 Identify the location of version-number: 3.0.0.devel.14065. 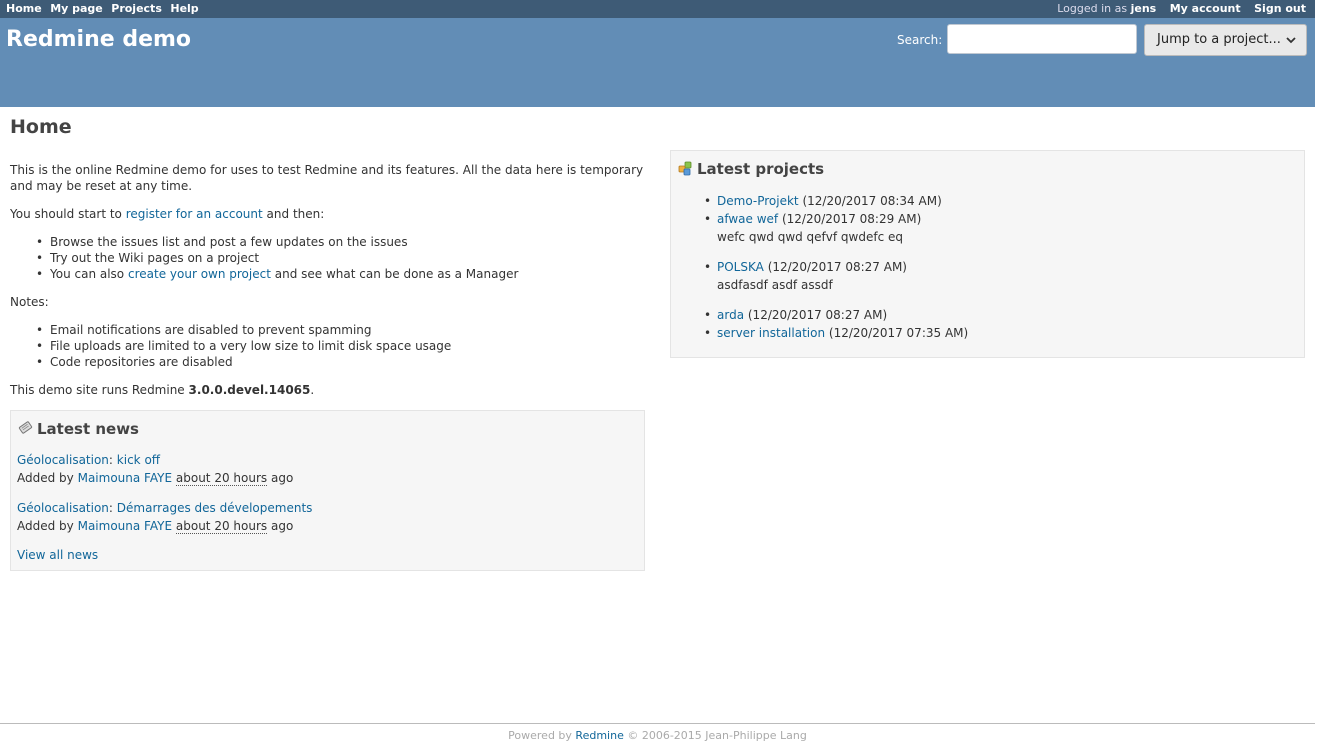
(249, 390).